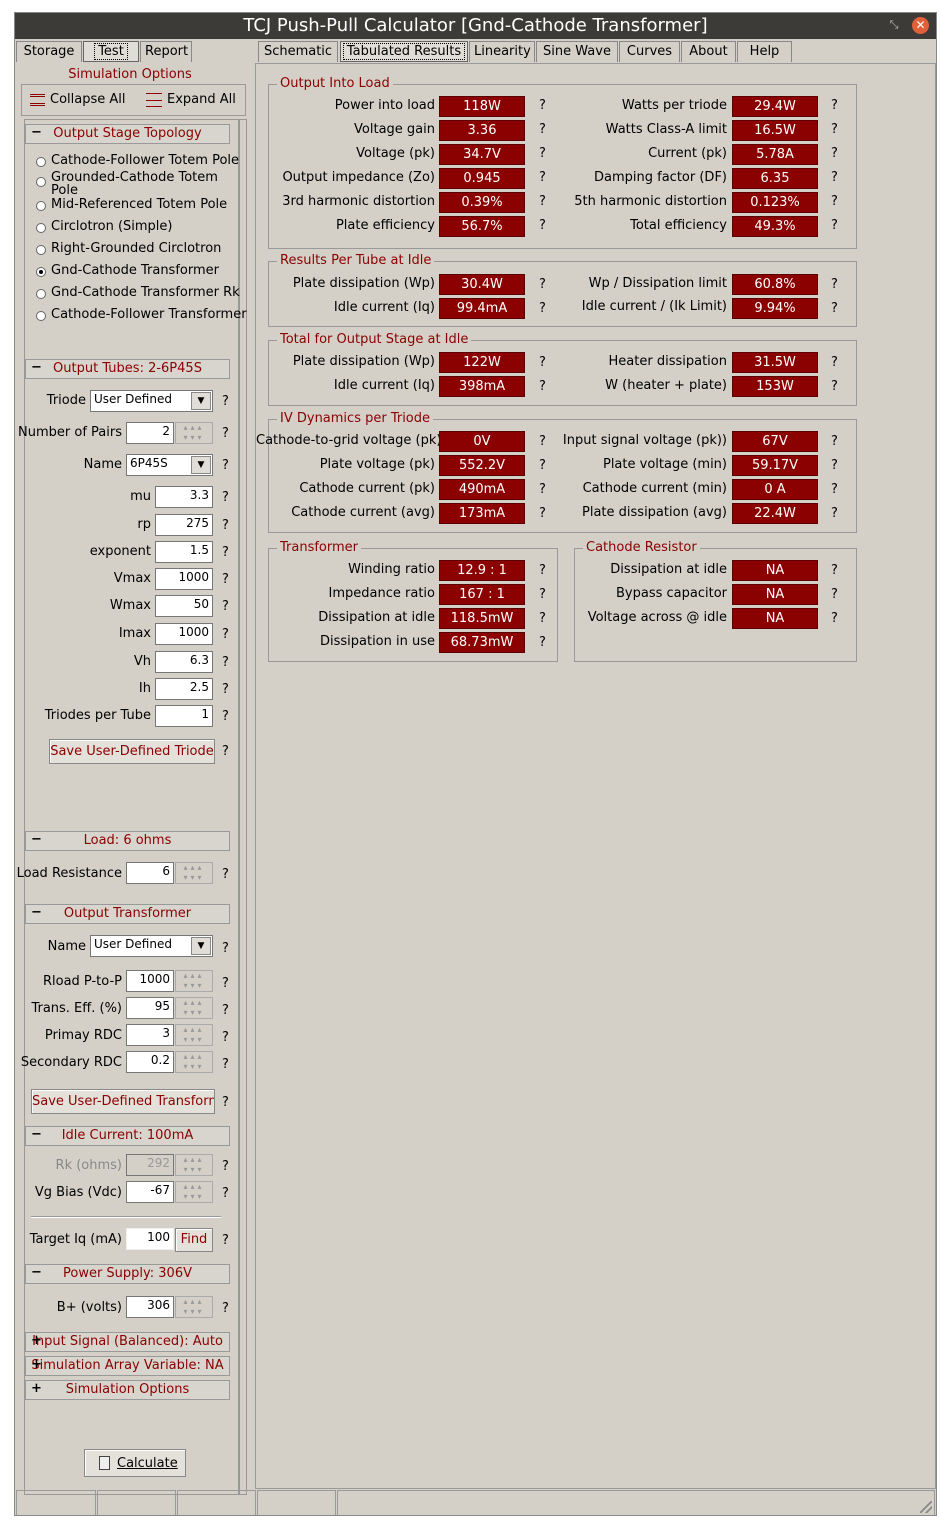 The image size is (951, 1532). Describe the element at coordinates (184, 525) in the screenshot. I see `rp-input: 275` at that location.